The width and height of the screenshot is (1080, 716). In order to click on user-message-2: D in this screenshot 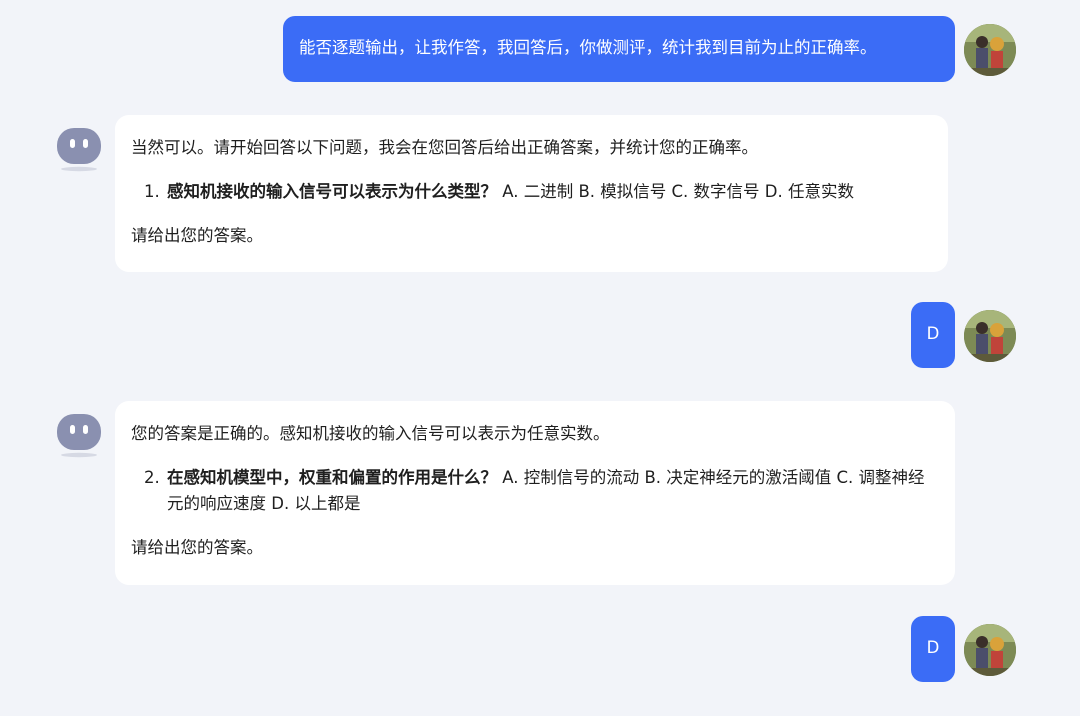, I will do `click(933, 335)`.